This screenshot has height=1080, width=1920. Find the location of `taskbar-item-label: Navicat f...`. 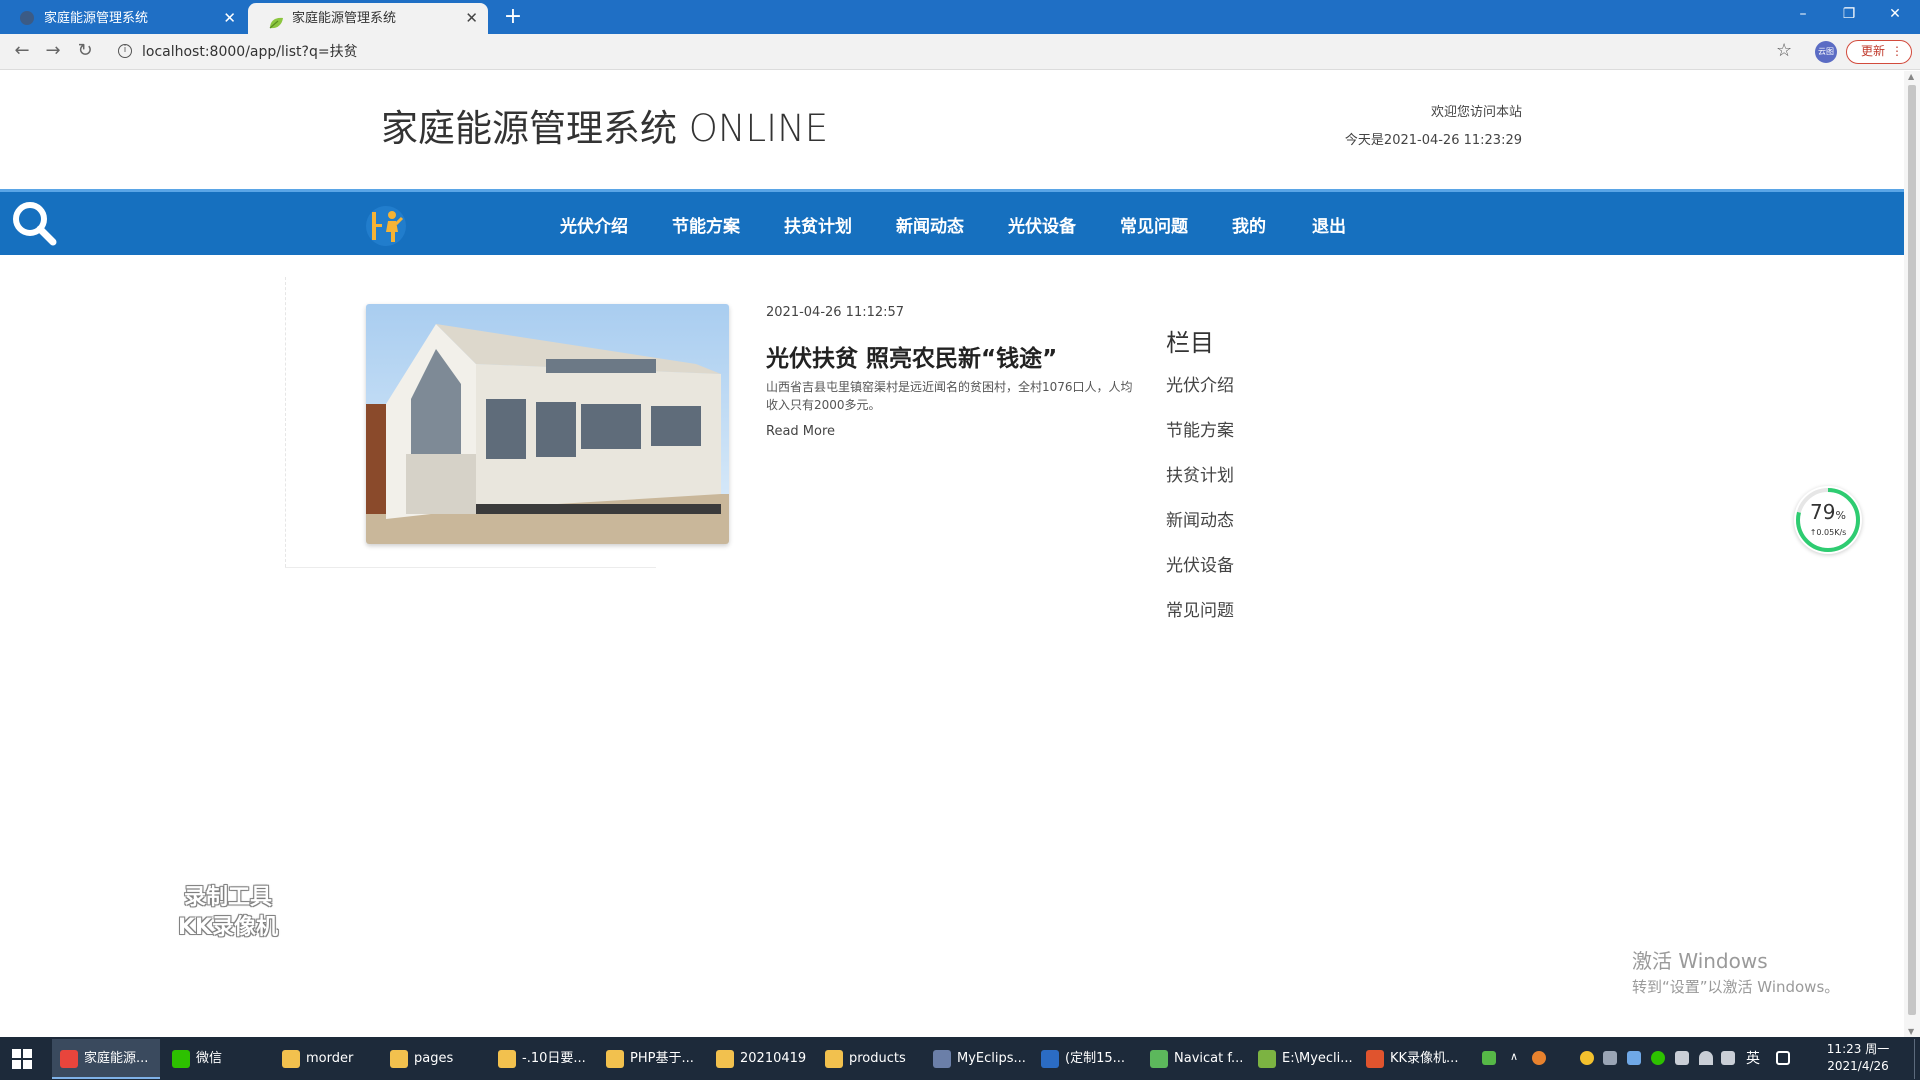

taskbar-item-label: Navicat f... is located at coordinates (1209, 1058).